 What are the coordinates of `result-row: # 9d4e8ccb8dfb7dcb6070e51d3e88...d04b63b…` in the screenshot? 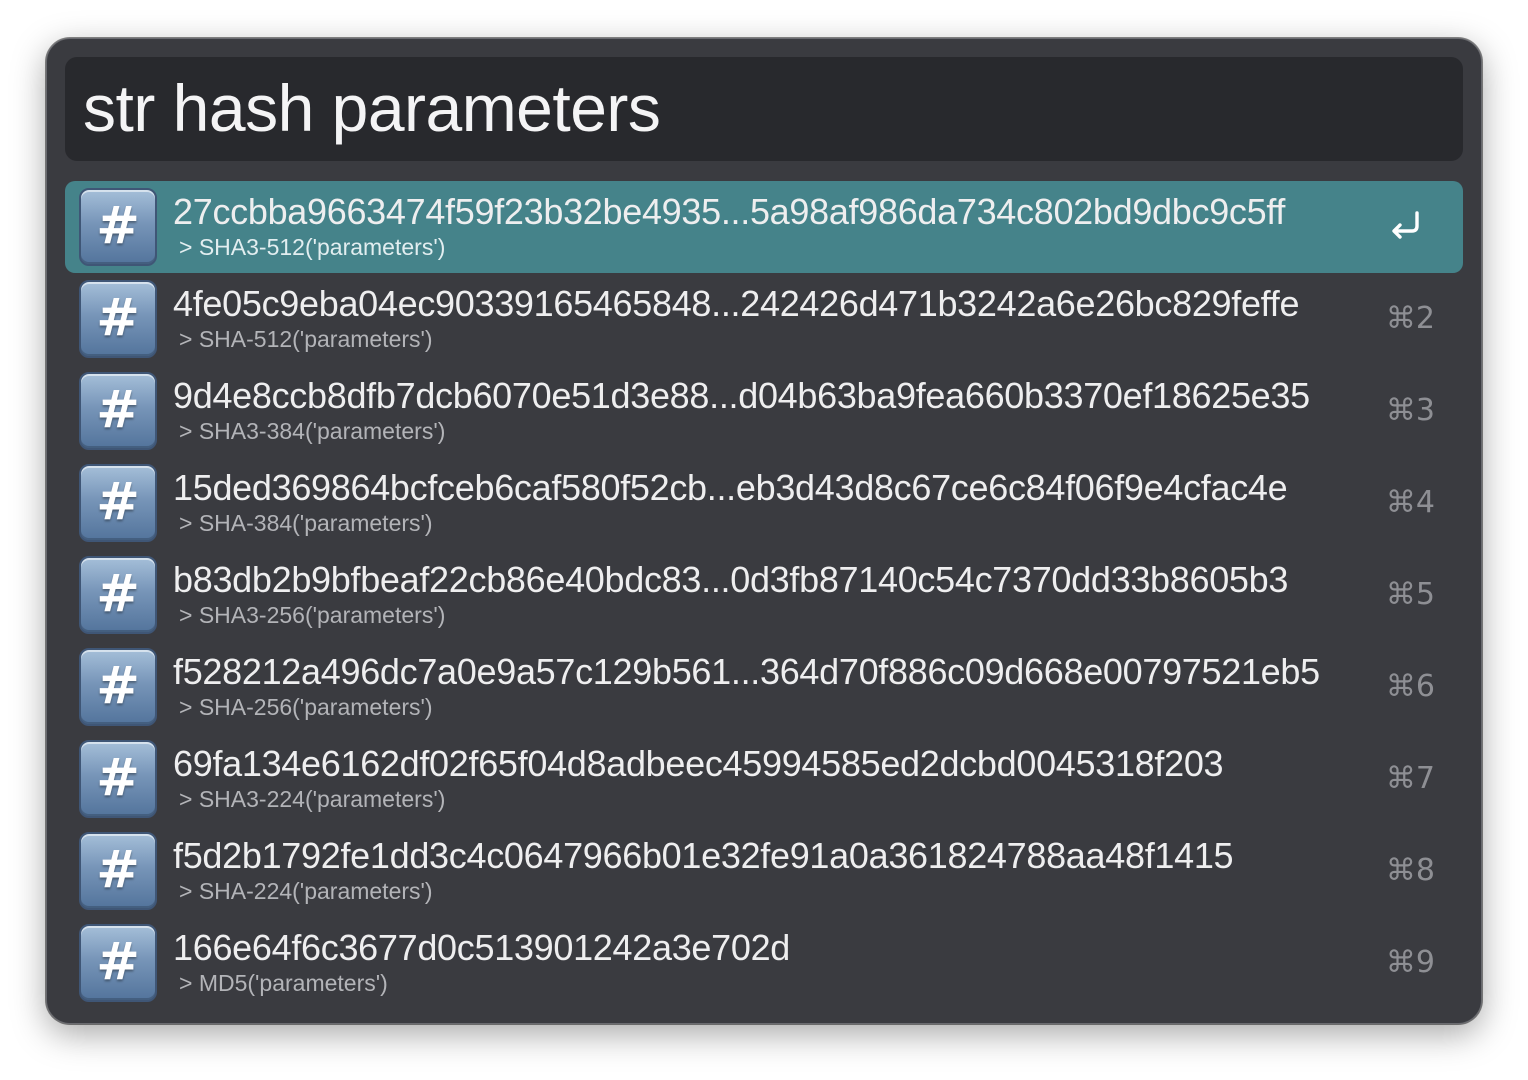 It's located at (764, 411).